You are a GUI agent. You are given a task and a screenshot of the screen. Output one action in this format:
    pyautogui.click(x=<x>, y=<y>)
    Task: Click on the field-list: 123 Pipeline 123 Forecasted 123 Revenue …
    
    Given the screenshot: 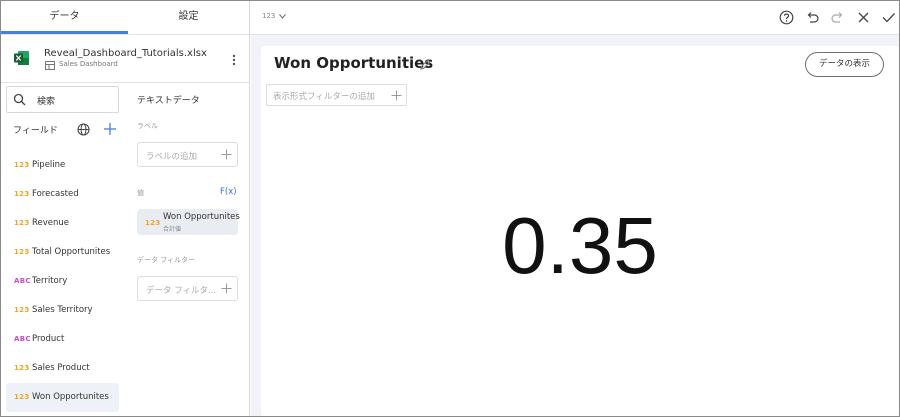 What is the action you would take?
    pyautogui.click(x=62, y=281)
    